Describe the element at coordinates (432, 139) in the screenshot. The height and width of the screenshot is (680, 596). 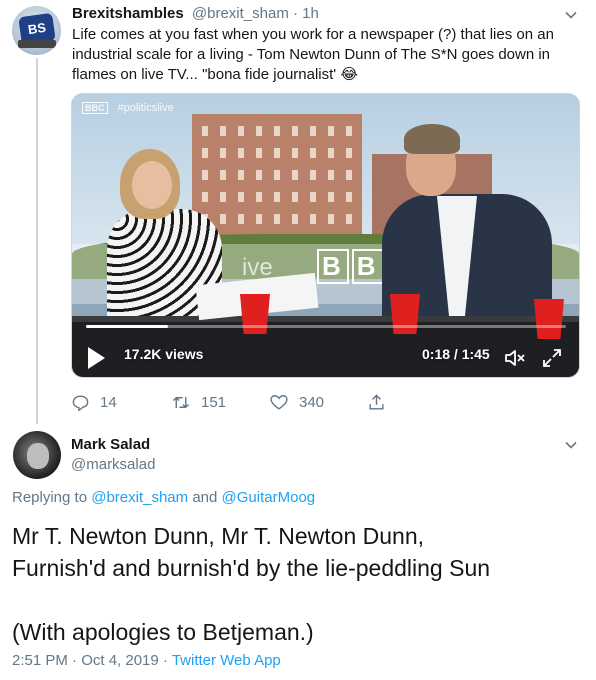
I see `man-hair` at that location.